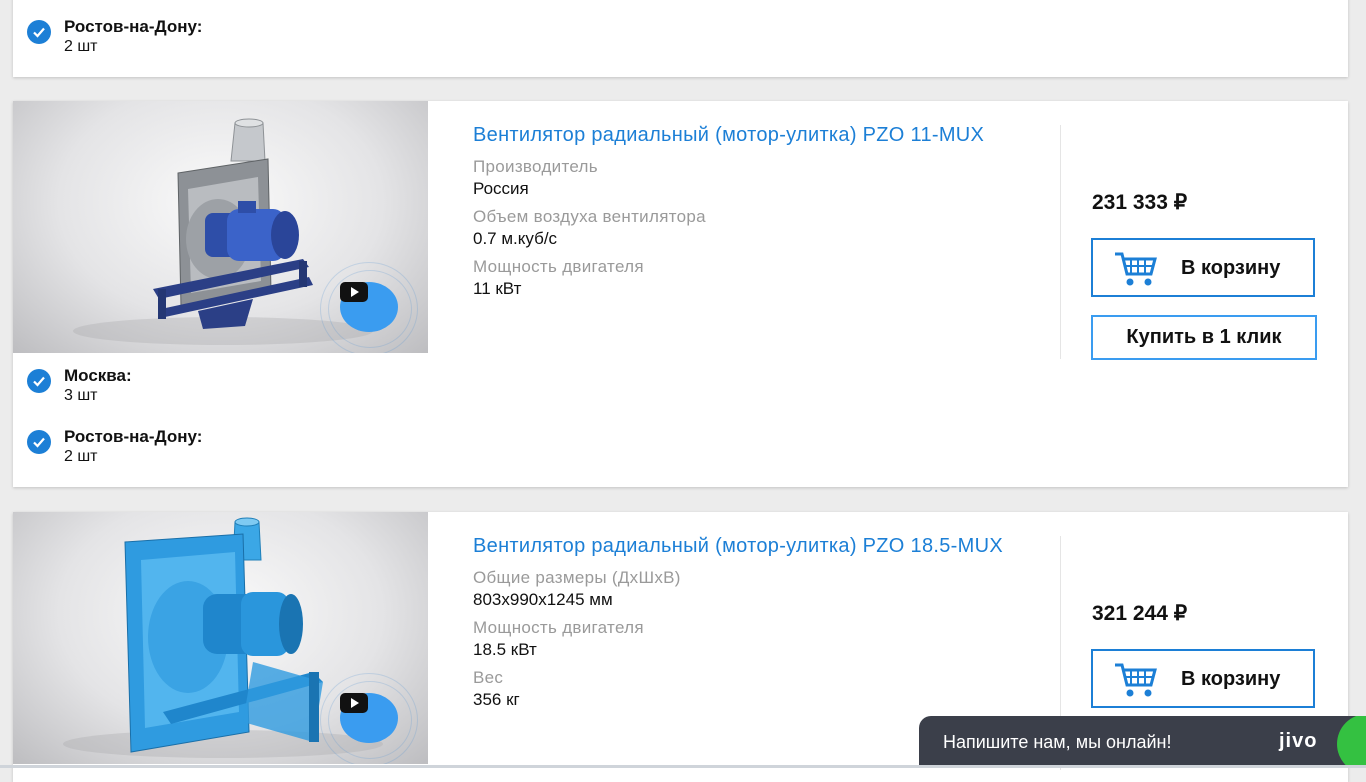 This screenshot has height=782, width=1366. What do you see at coordinates (505, 649) in the screenshot?
I see `spec-value: 18.5 кВт` at bounding box center [505, 649].